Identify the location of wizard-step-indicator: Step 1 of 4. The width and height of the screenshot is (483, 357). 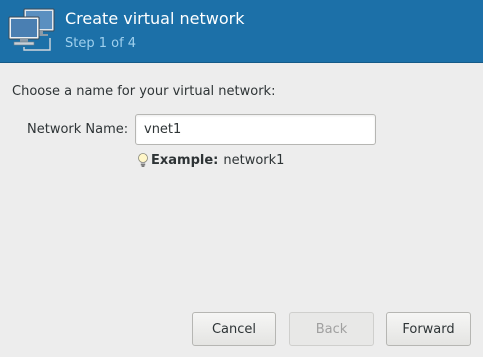
(101, 43).